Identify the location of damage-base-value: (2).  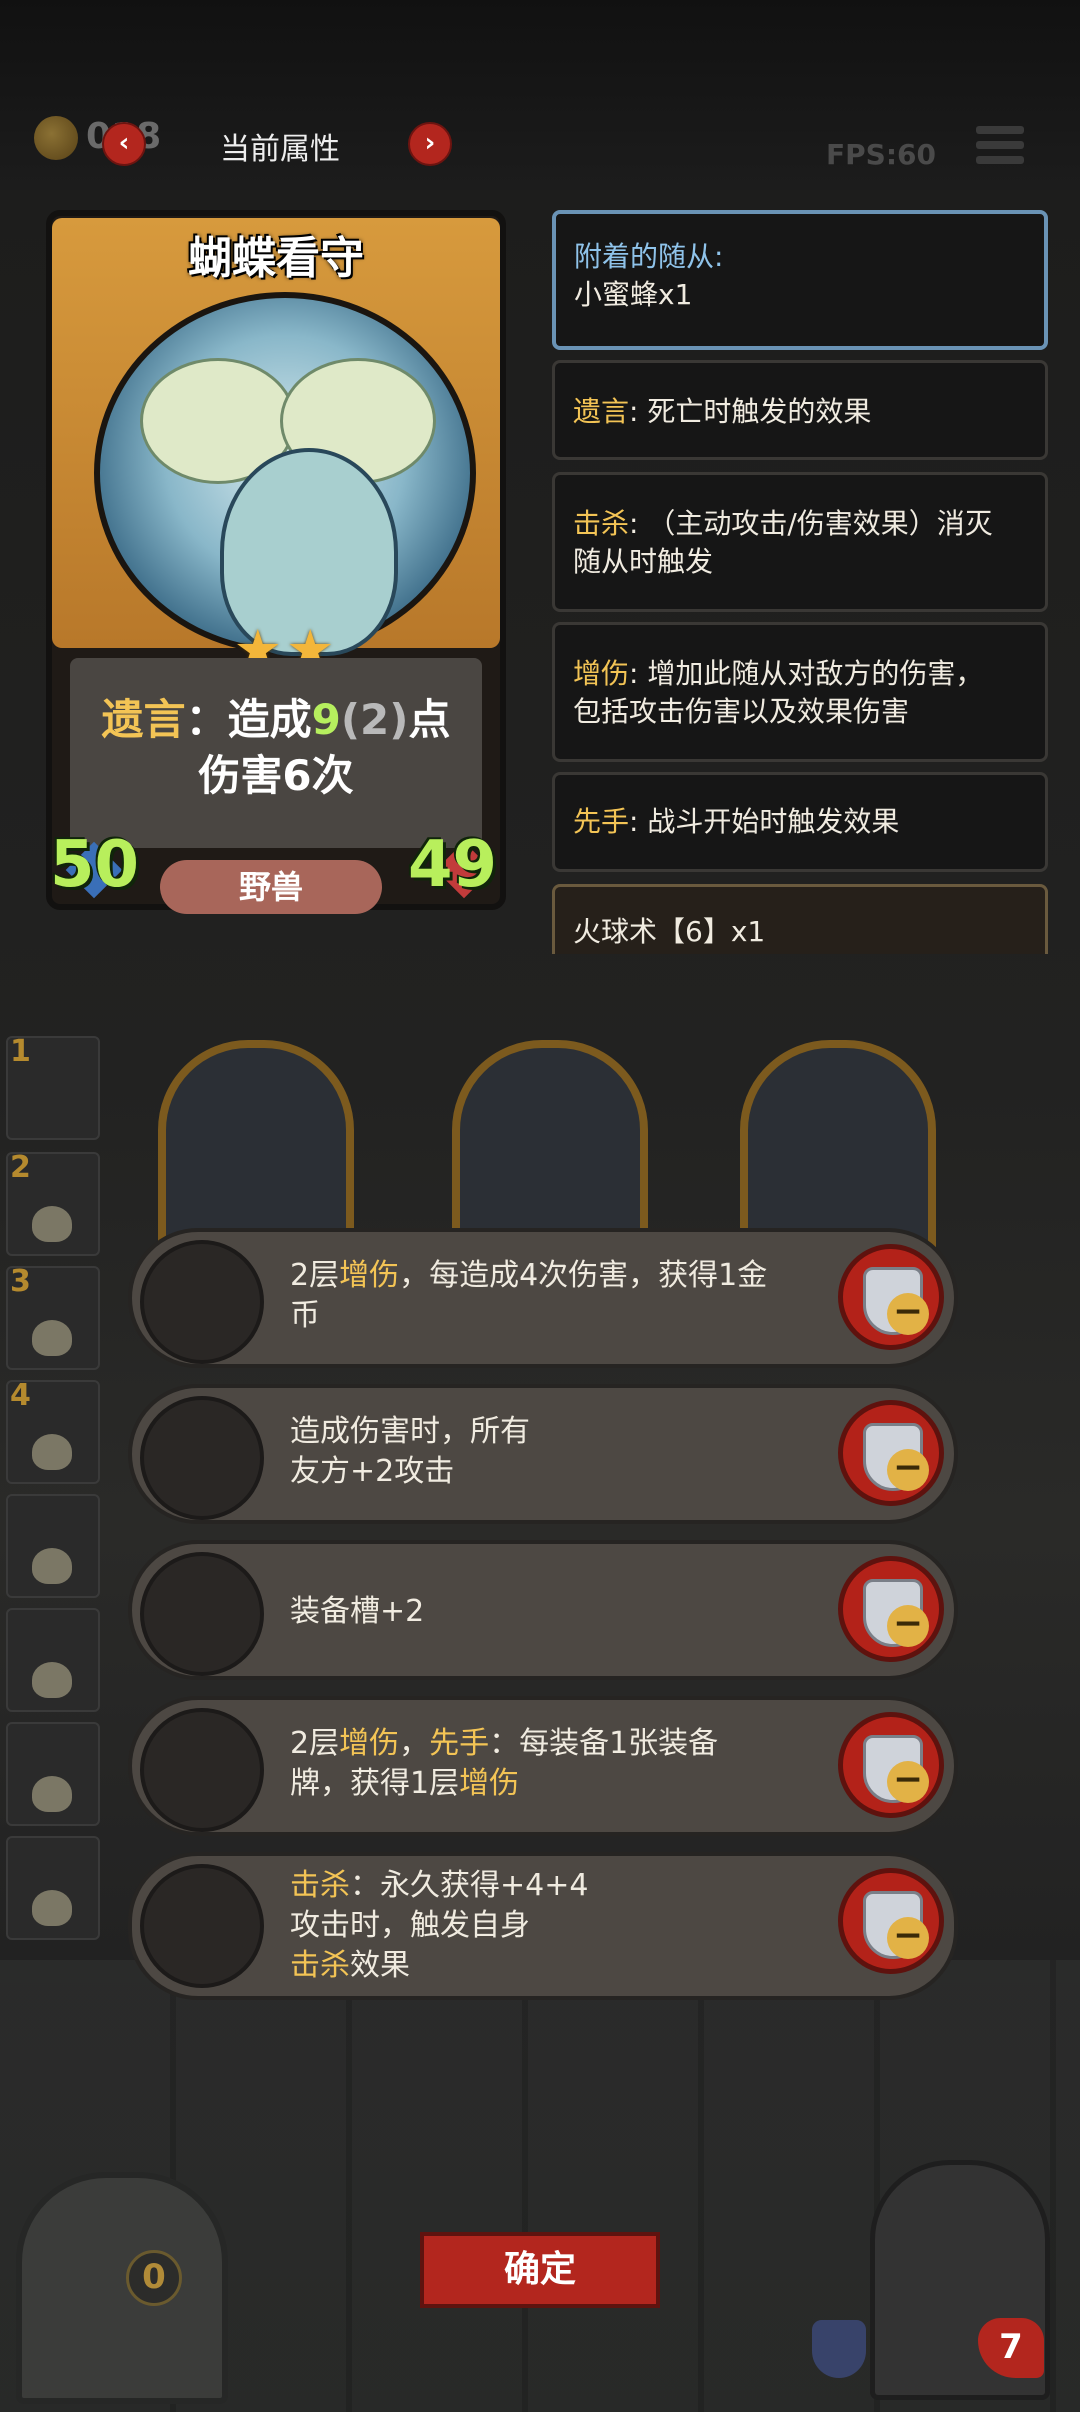
(374, 719).